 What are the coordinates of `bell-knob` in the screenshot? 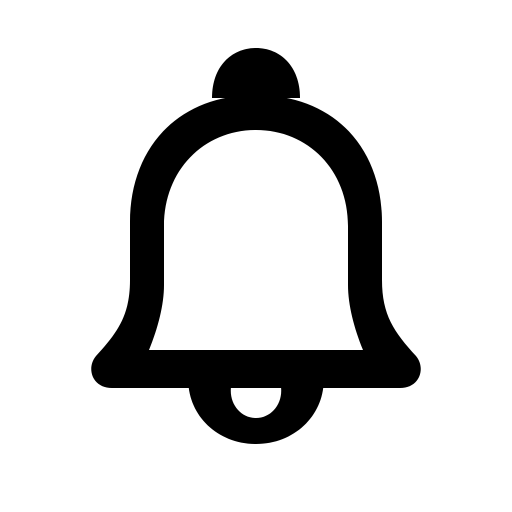 It's located at (256, 73).